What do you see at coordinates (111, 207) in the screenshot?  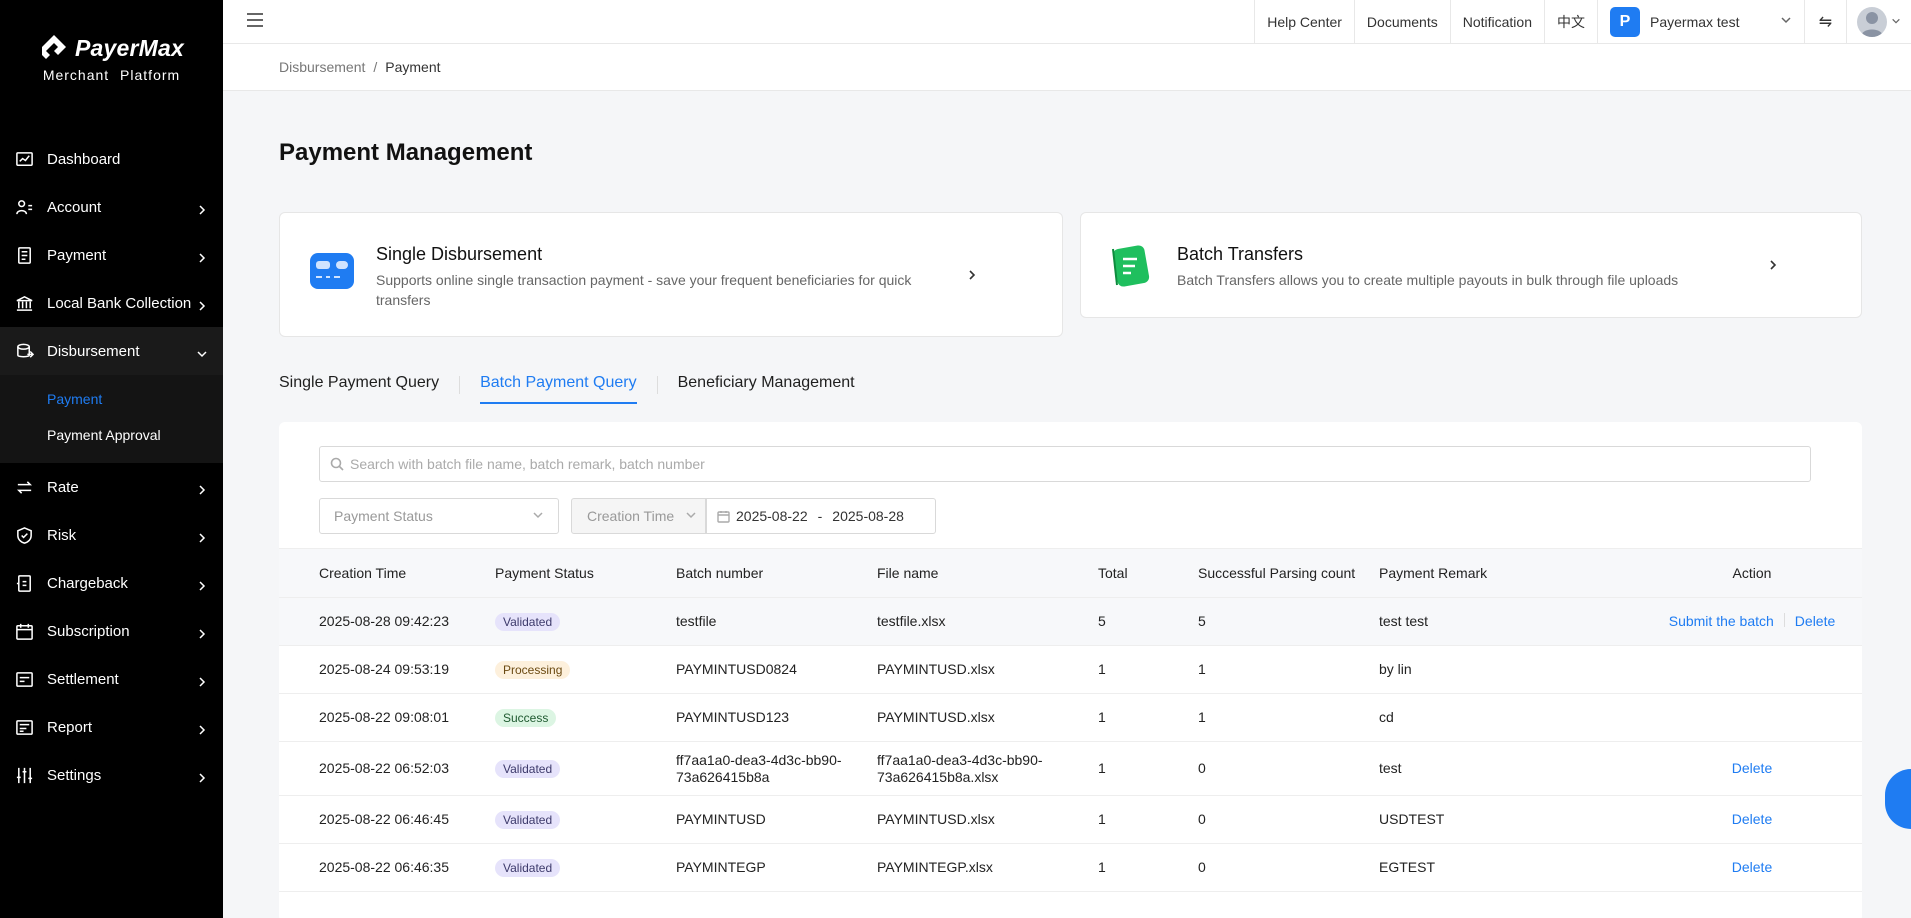 I see `sidebar-item-account: Account` at bounding box center [111, 207].